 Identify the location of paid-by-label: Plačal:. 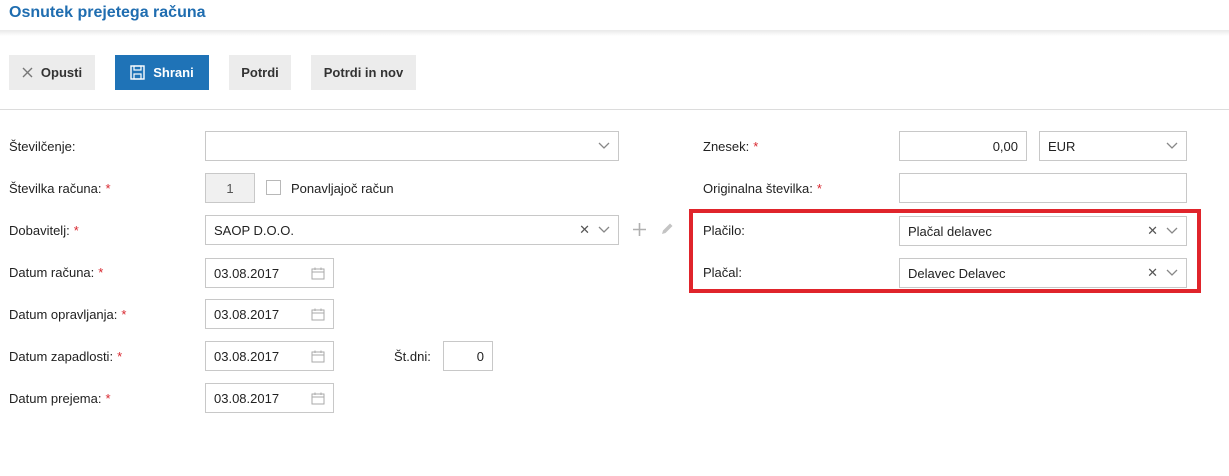
(723, 272).